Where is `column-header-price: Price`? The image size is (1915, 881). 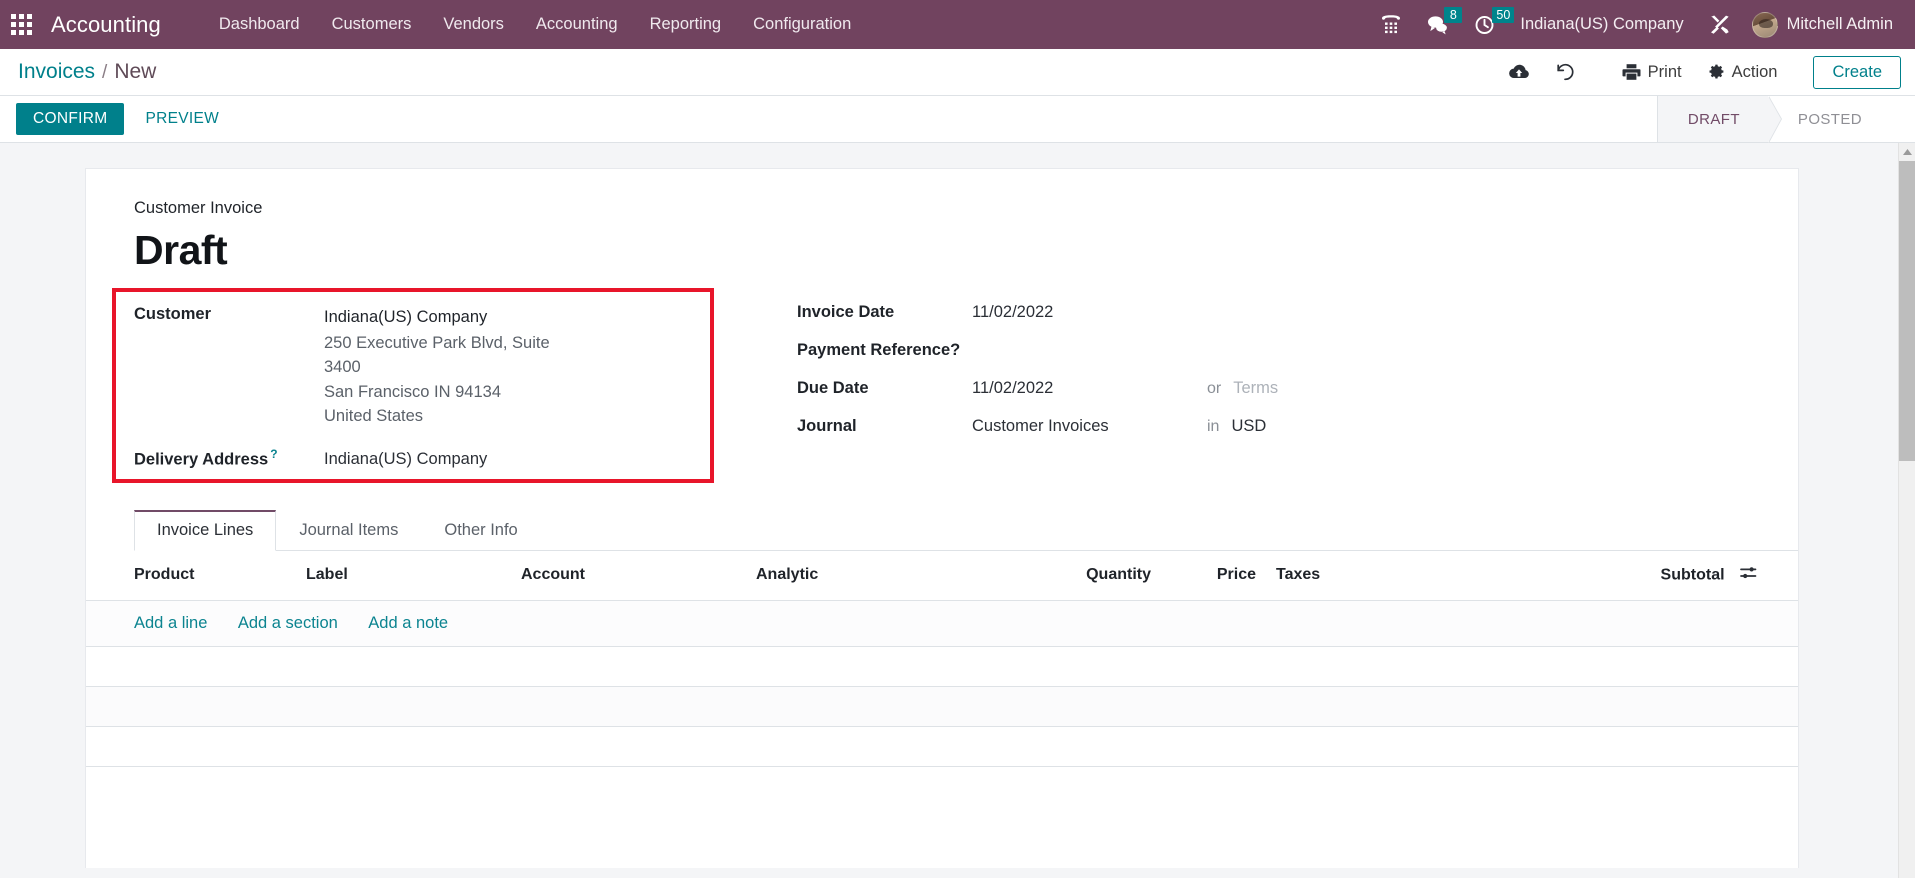
column-header-price: Price is located at coordinates (1213, 575).